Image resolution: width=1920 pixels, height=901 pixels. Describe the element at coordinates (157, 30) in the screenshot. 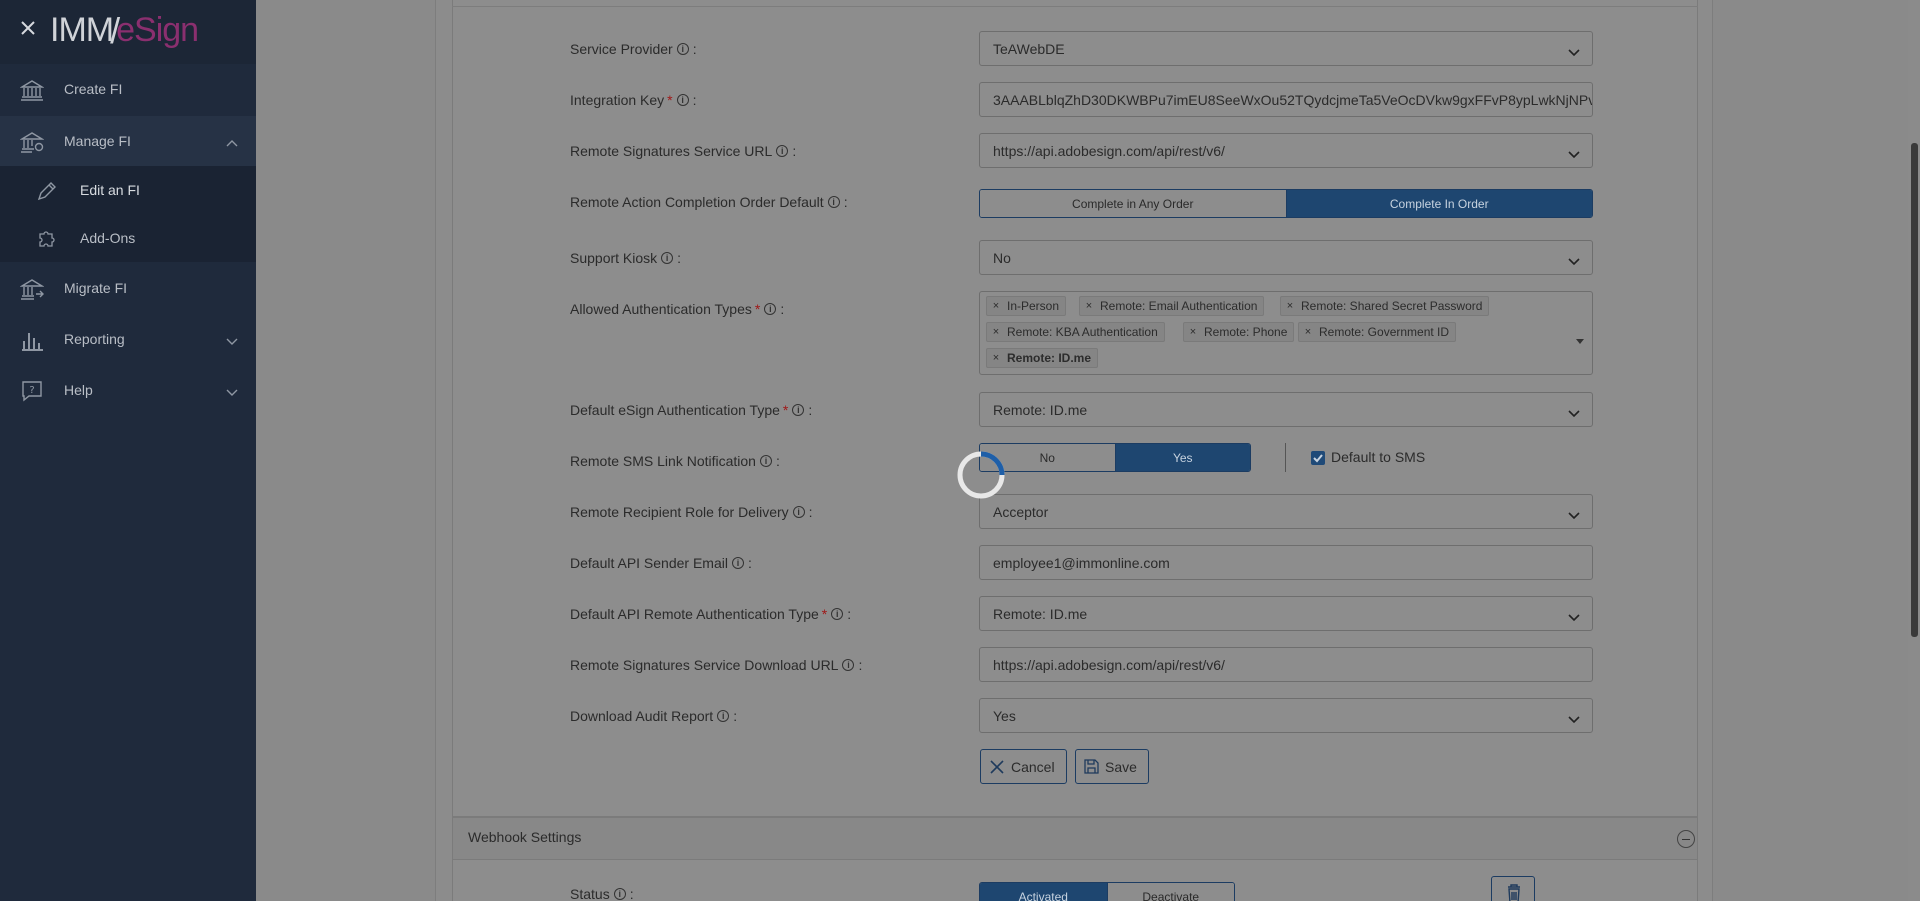

I see `logo-text-esign: eSign` at that location.